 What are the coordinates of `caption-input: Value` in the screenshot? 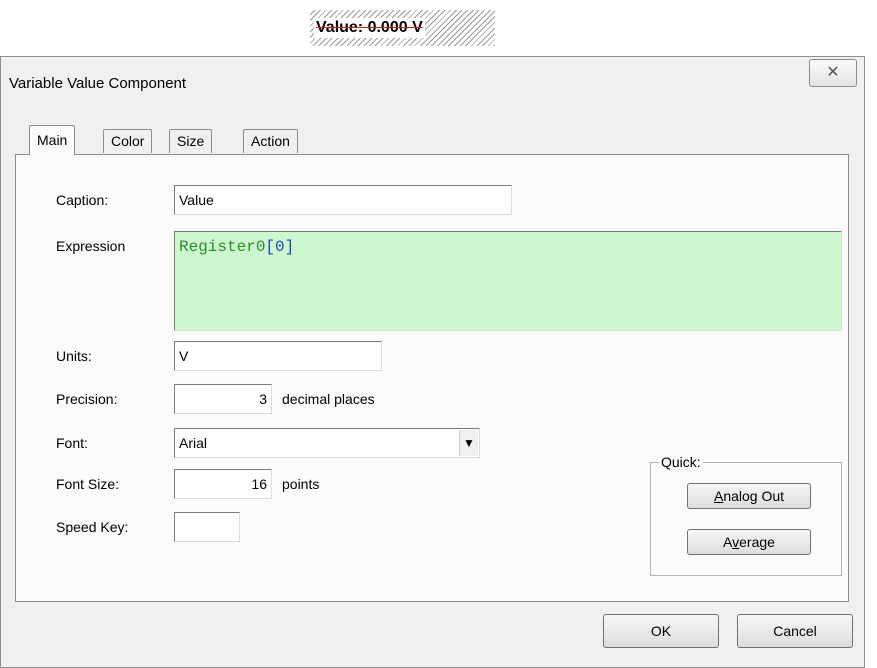 It's located at (343, 200).